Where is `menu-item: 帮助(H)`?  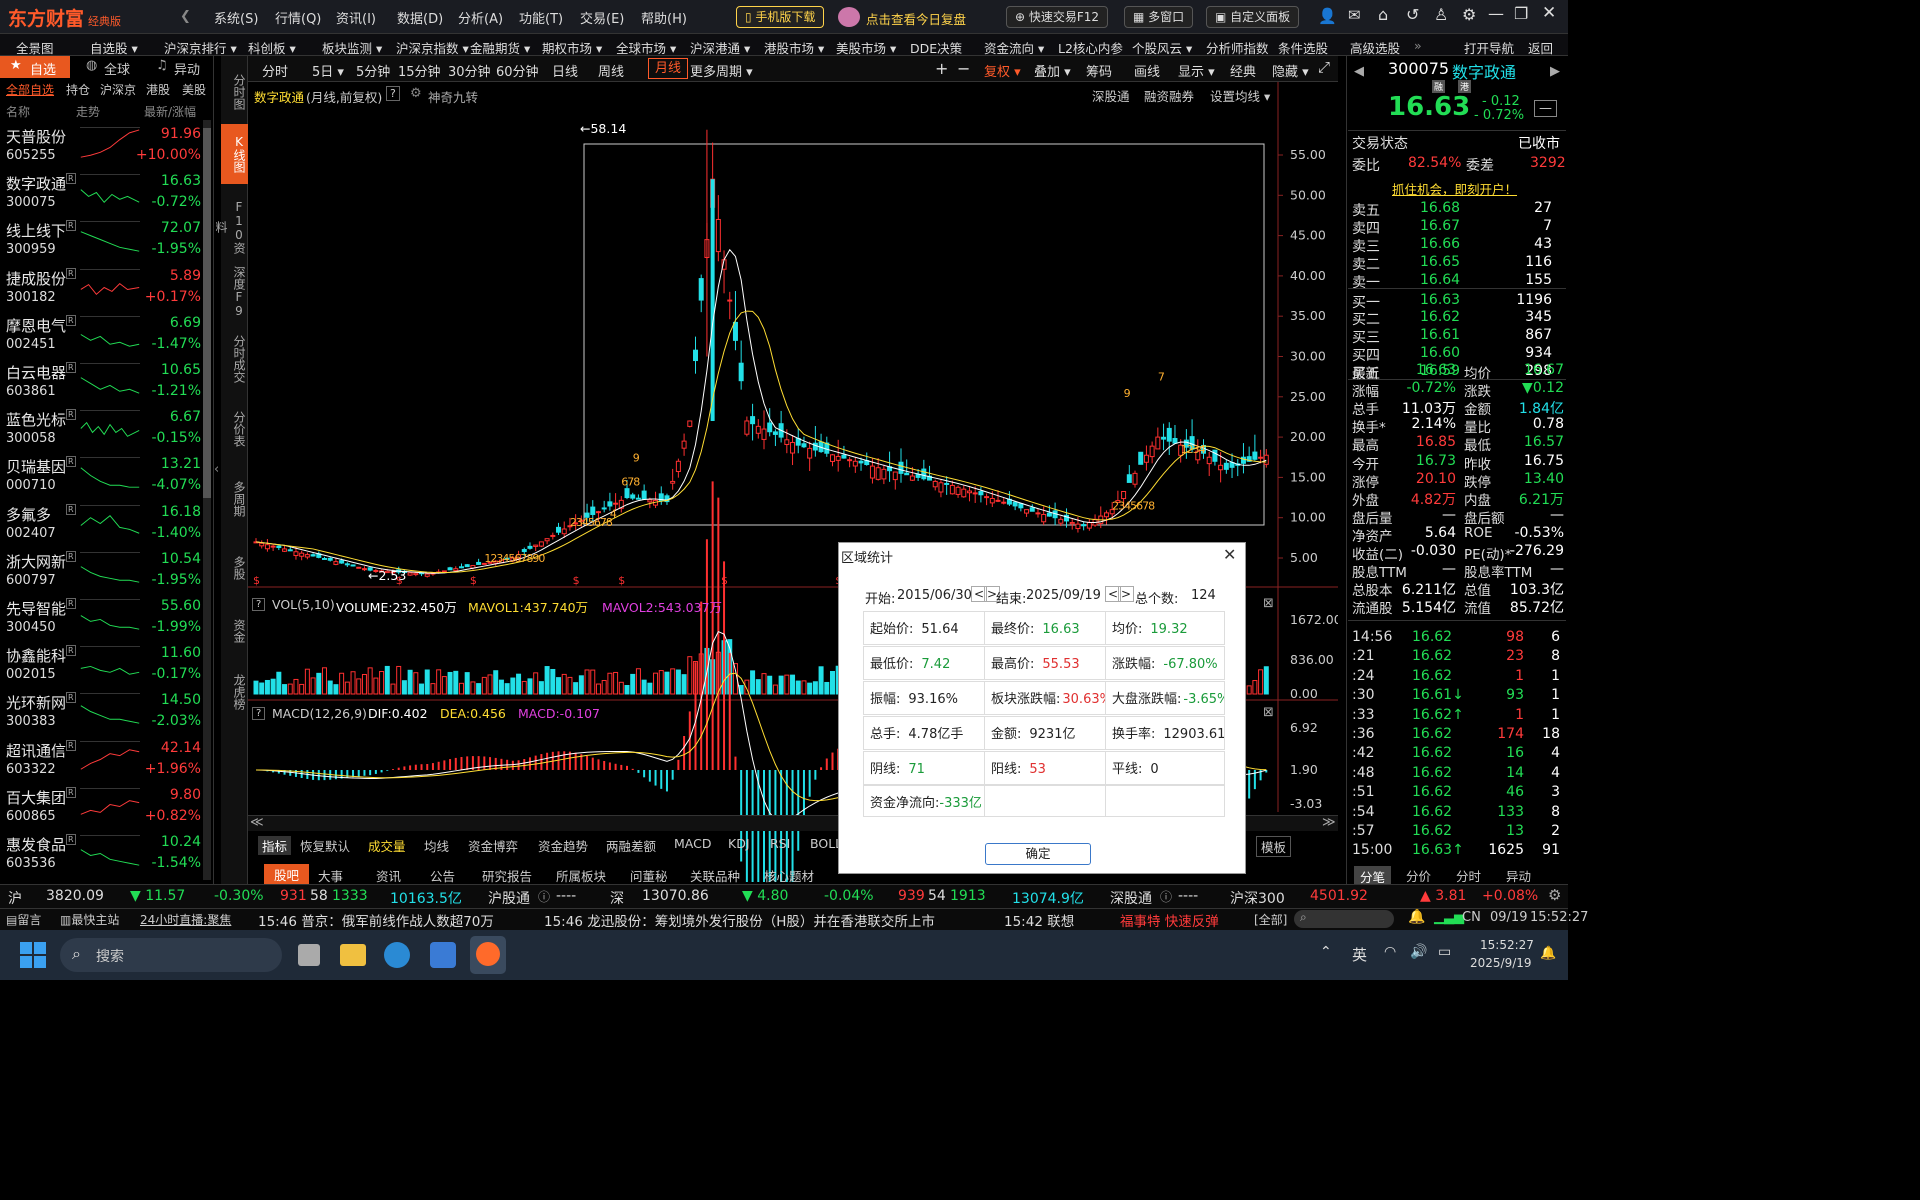 menu-item: 帮助(H) is located at coordinates (664, 17).